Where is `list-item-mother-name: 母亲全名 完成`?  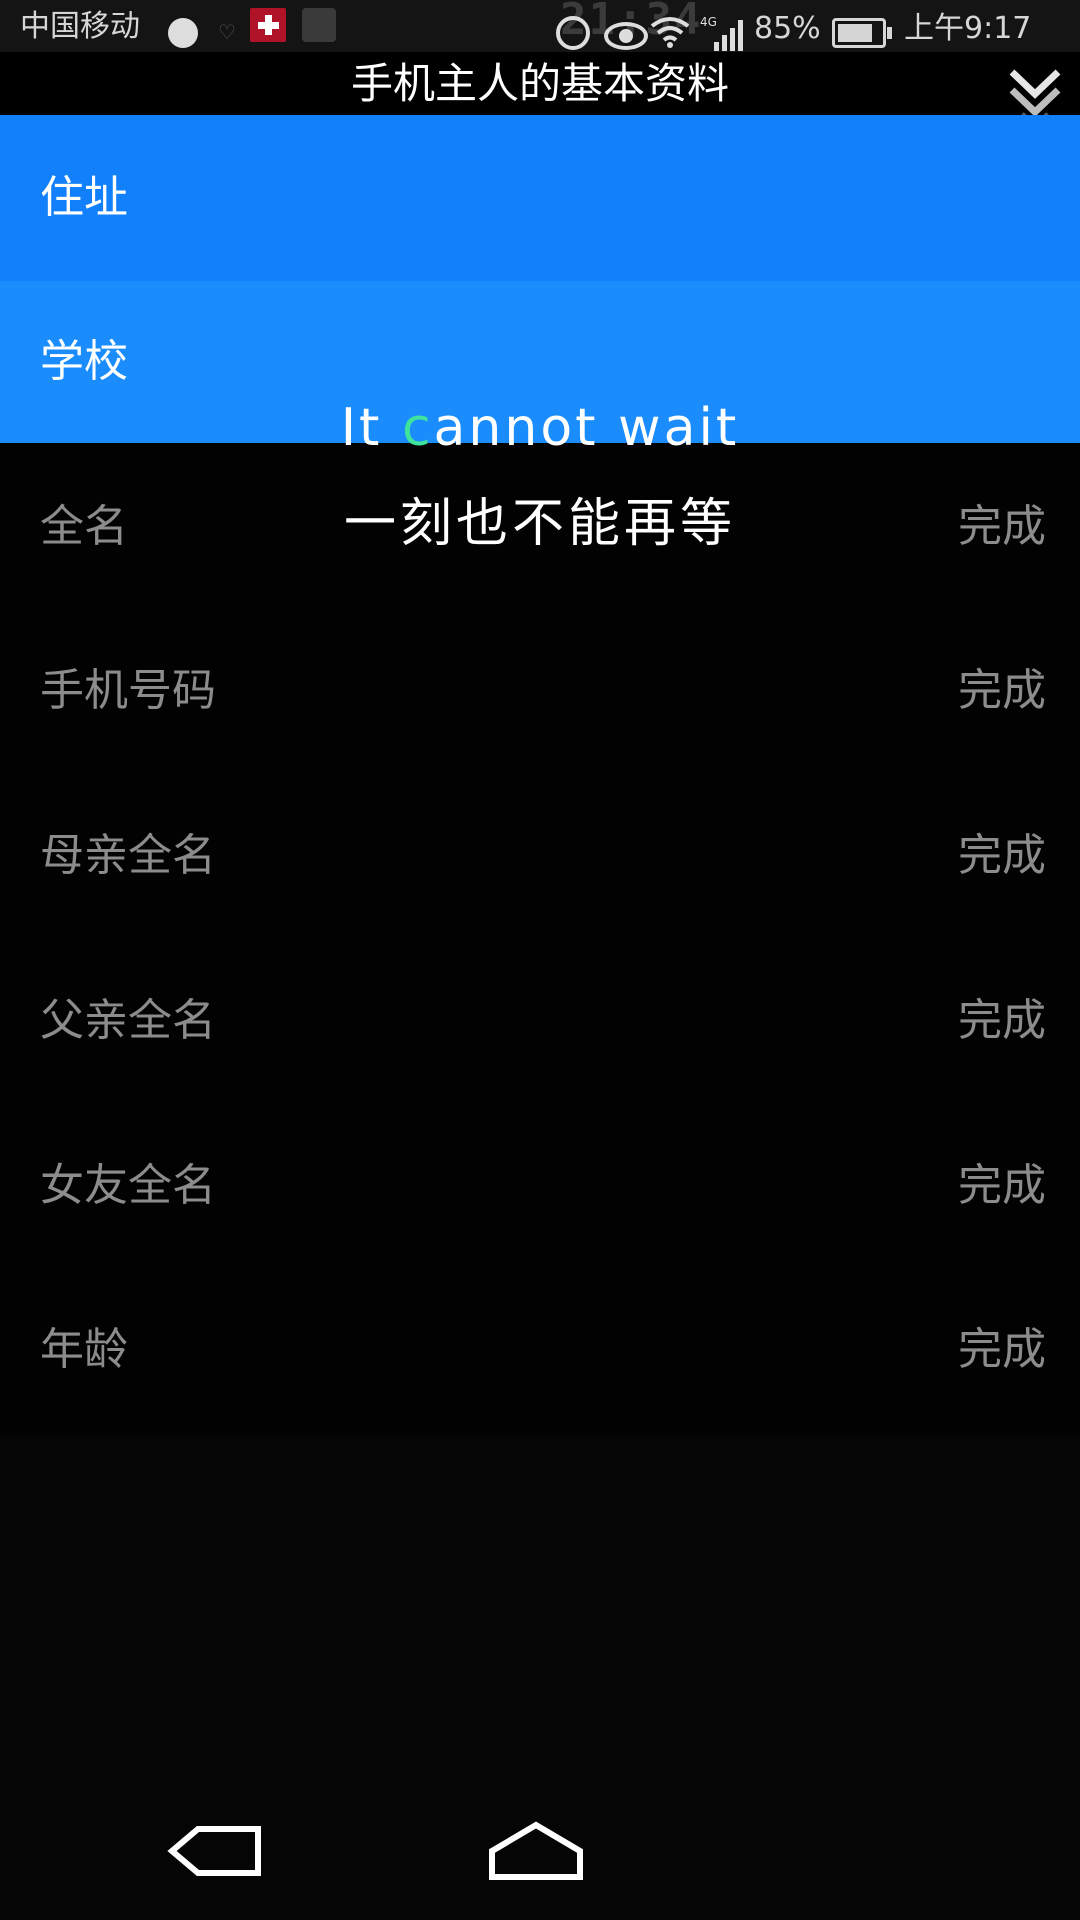 list-item-mother-name: 母亲全名 完成 is located at coordinates (540, 856).